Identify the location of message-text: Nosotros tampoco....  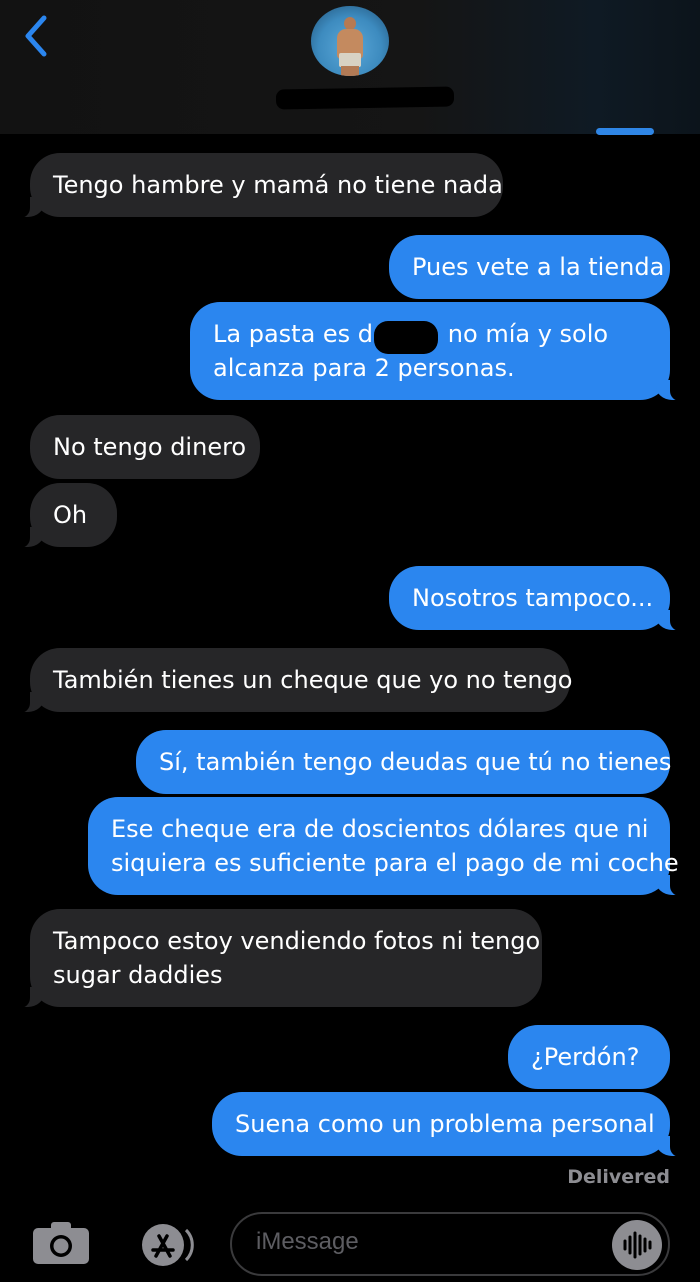
(533, 598).